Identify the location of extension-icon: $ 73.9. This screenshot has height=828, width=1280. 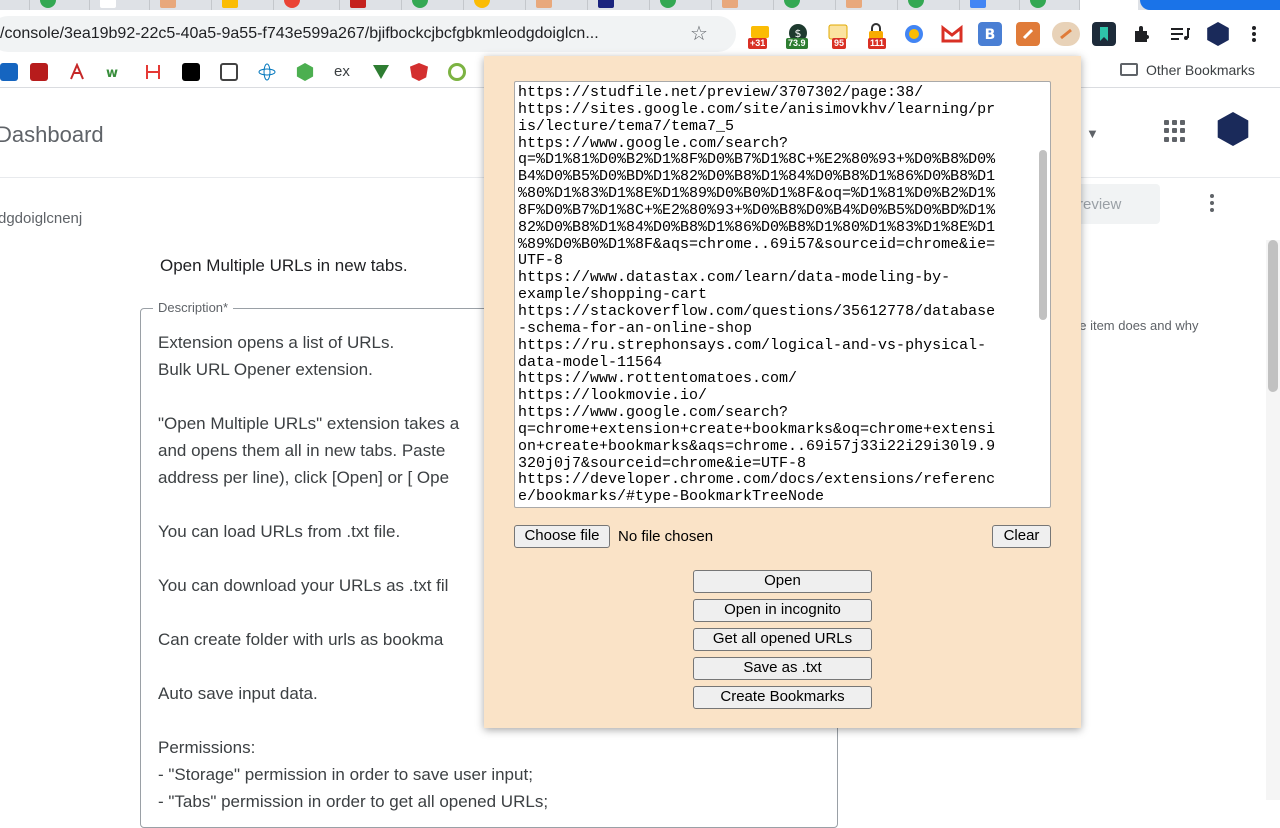
(798, 35).